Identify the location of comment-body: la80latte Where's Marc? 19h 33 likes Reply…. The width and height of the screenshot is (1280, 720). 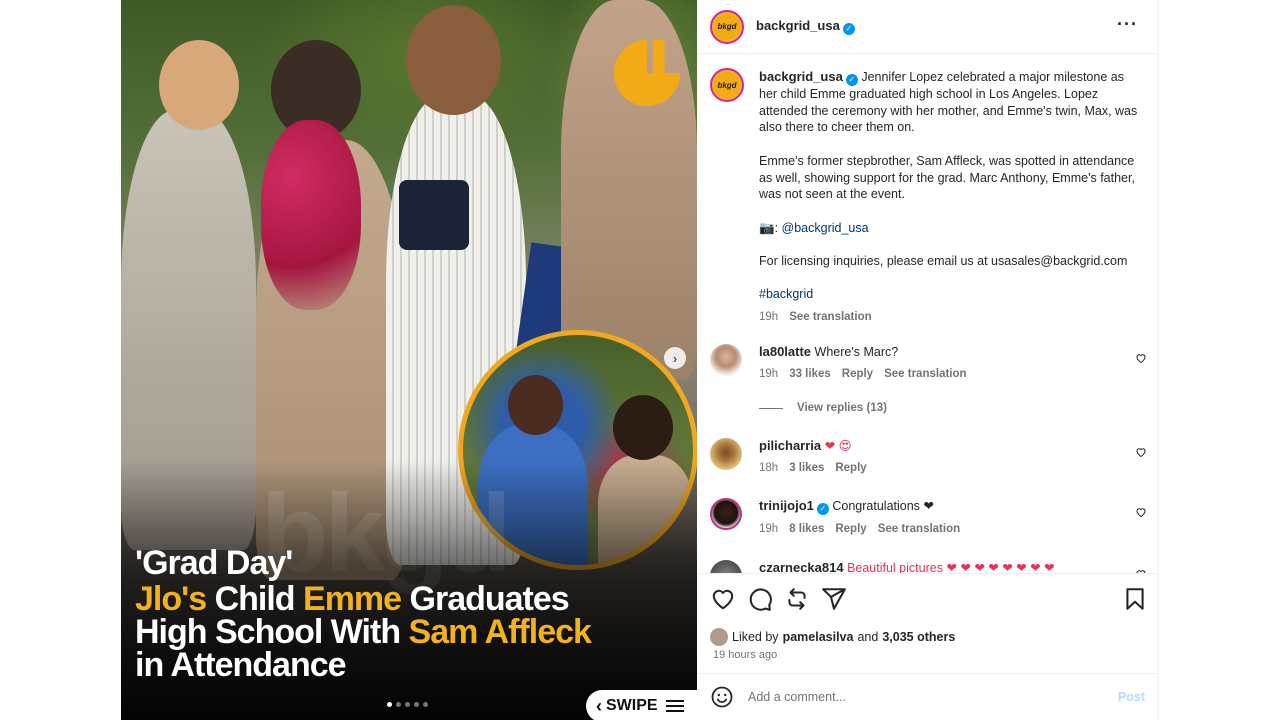
(934, 363).